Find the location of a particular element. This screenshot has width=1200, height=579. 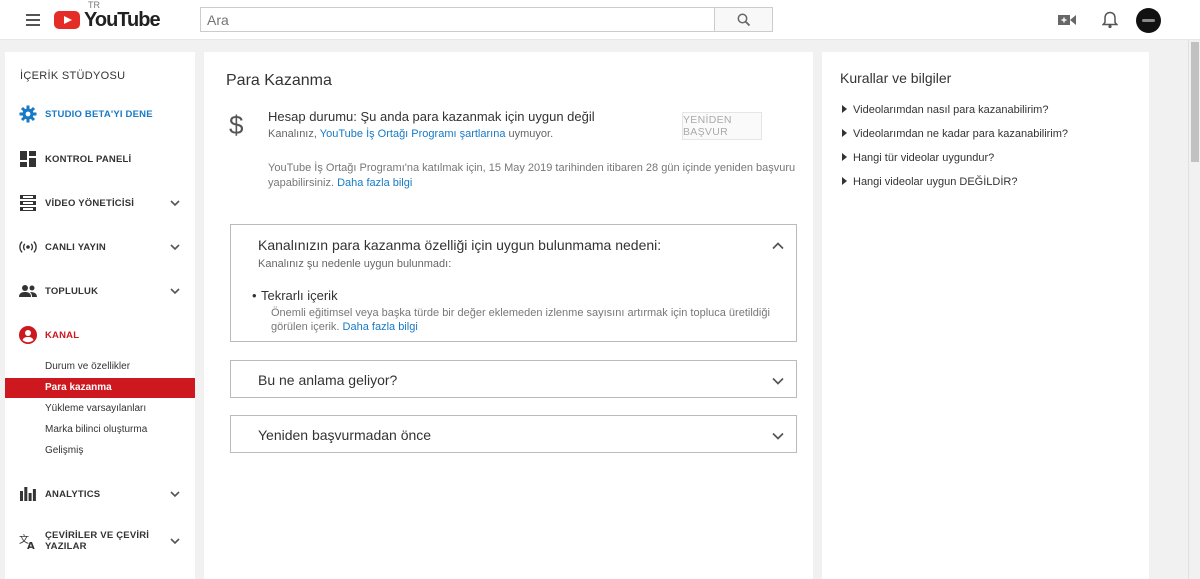

sidebar-sub-label: Marka bilinci oluşturma is located at coordinates (96, 429).